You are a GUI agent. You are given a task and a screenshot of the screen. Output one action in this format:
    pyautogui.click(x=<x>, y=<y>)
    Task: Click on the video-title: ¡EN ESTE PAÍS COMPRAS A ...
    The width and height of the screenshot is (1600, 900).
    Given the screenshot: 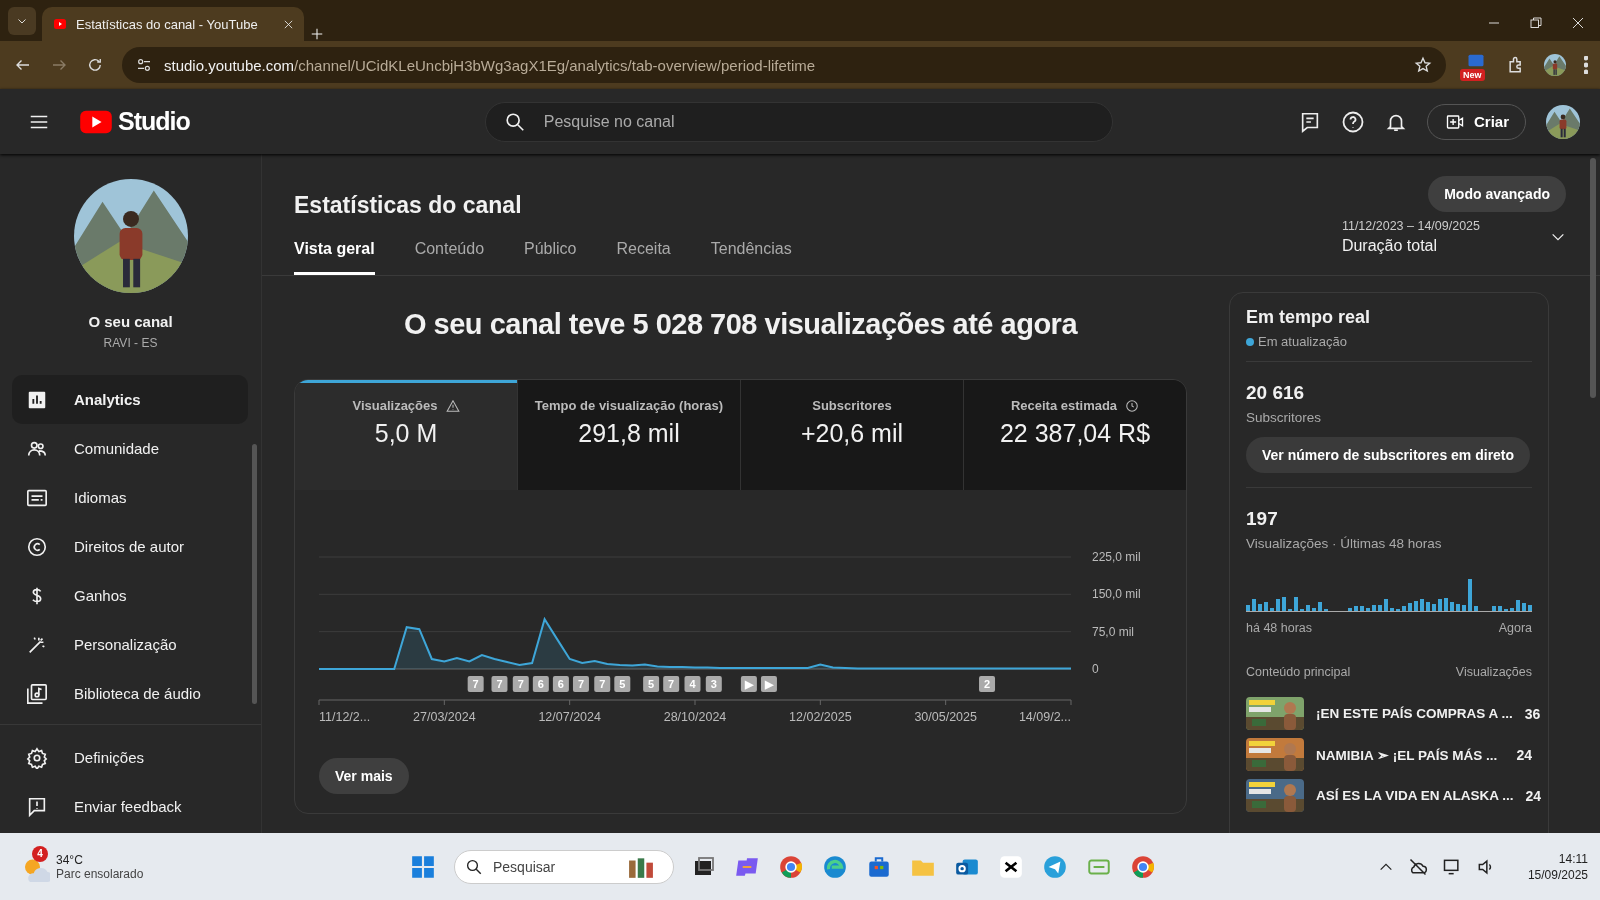 What is the action you would take?
    pyautogui.click(x=1414, y=713)
    